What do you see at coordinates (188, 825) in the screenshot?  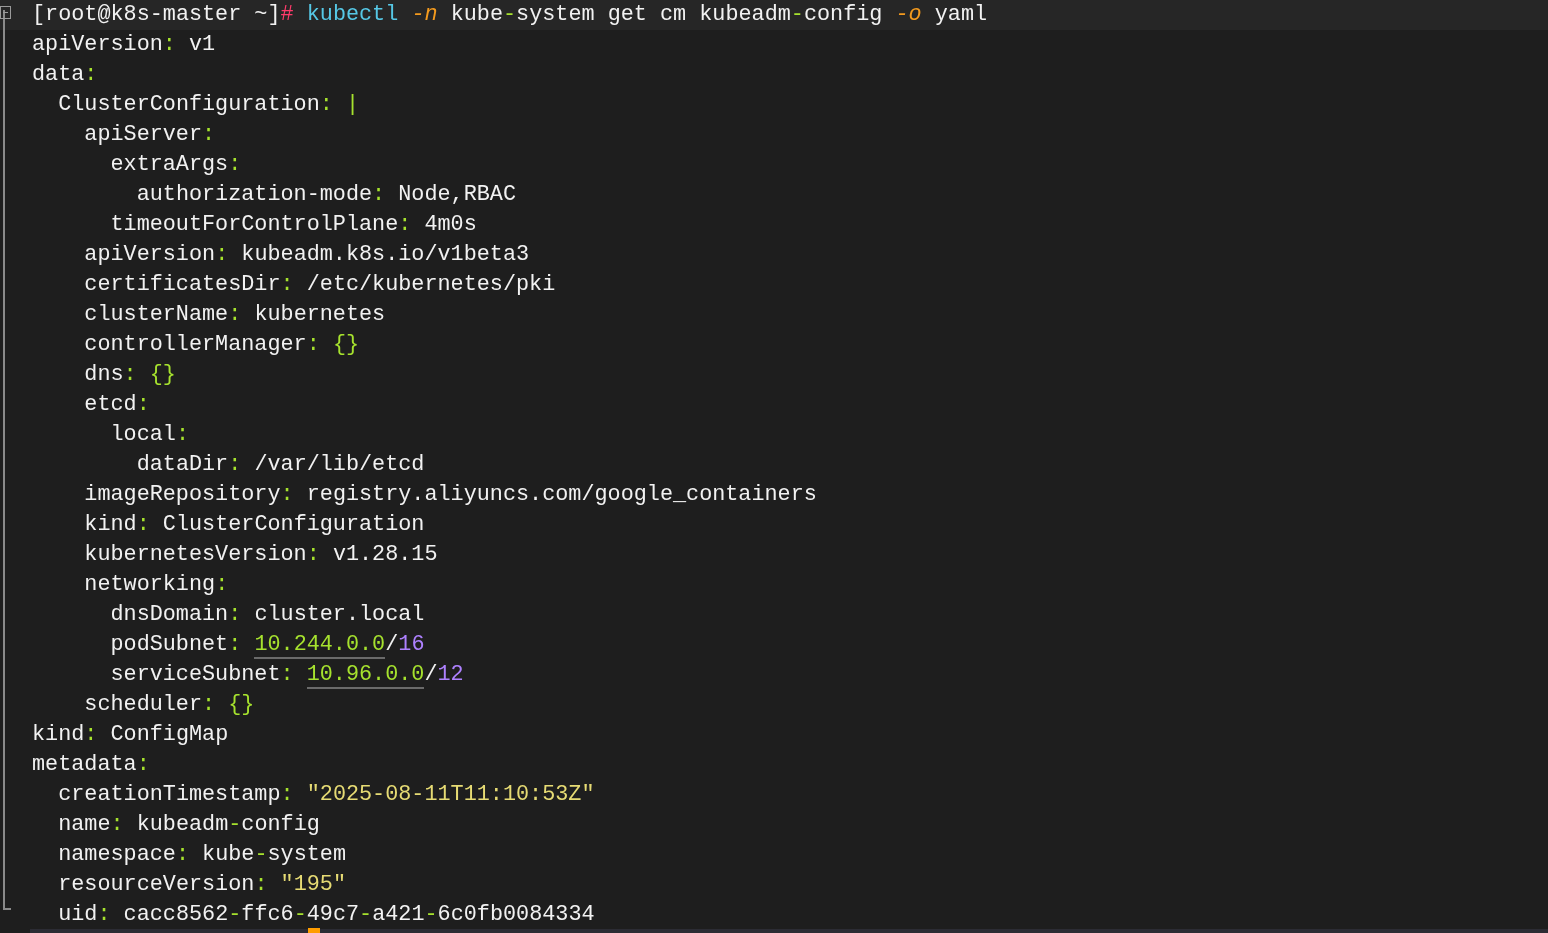 I see `yaml-line: name: kubeadm-config` at bounding box center [188, 825].